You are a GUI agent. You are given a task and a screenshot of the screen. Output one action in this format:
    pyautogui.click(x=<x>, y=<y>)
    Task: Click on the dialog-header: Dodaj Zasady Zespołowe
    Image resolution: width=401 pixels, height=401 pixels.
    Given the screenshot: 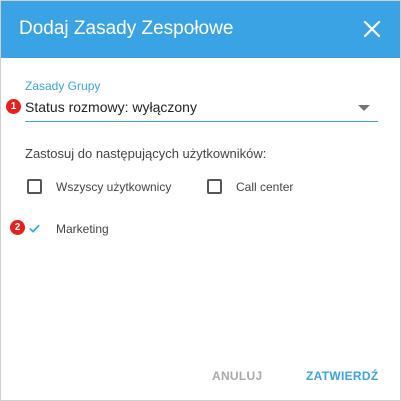 What is the action you would take?
    pyautogui.click(x=200, y=29)
    